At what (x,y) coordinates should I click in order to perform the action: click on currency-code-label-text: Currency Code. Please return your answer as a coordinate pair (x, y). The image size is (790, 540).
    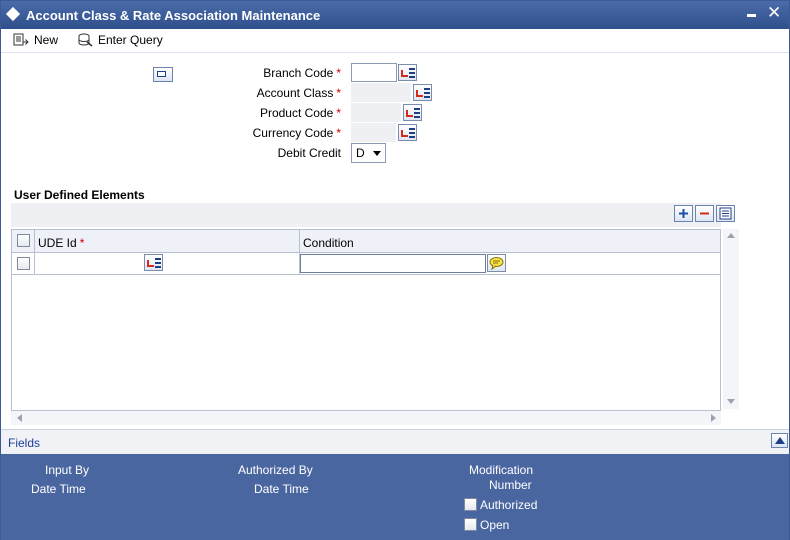
    Looking at the image, I should click on (293, 133).